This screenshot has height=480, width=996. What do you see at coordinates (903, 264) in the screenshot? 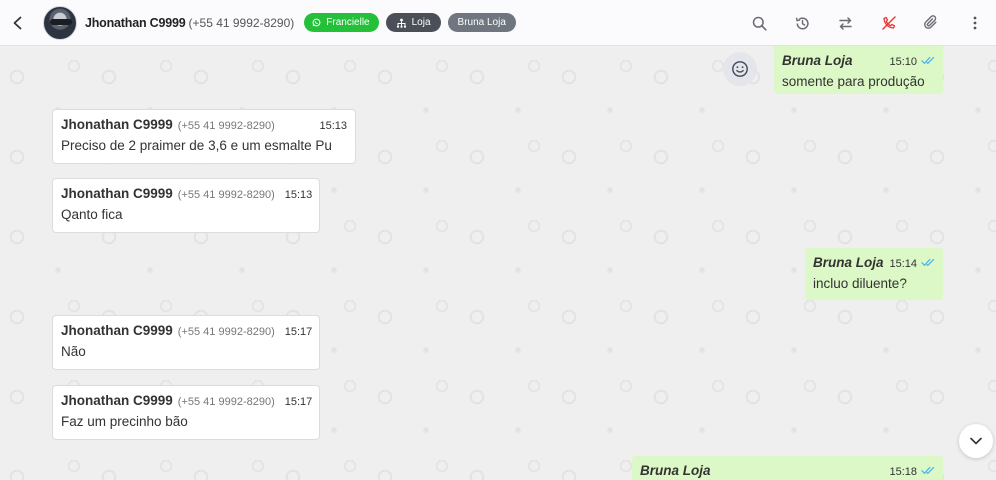
I see `message-time: 15:14` at bounding box center [903, 264].